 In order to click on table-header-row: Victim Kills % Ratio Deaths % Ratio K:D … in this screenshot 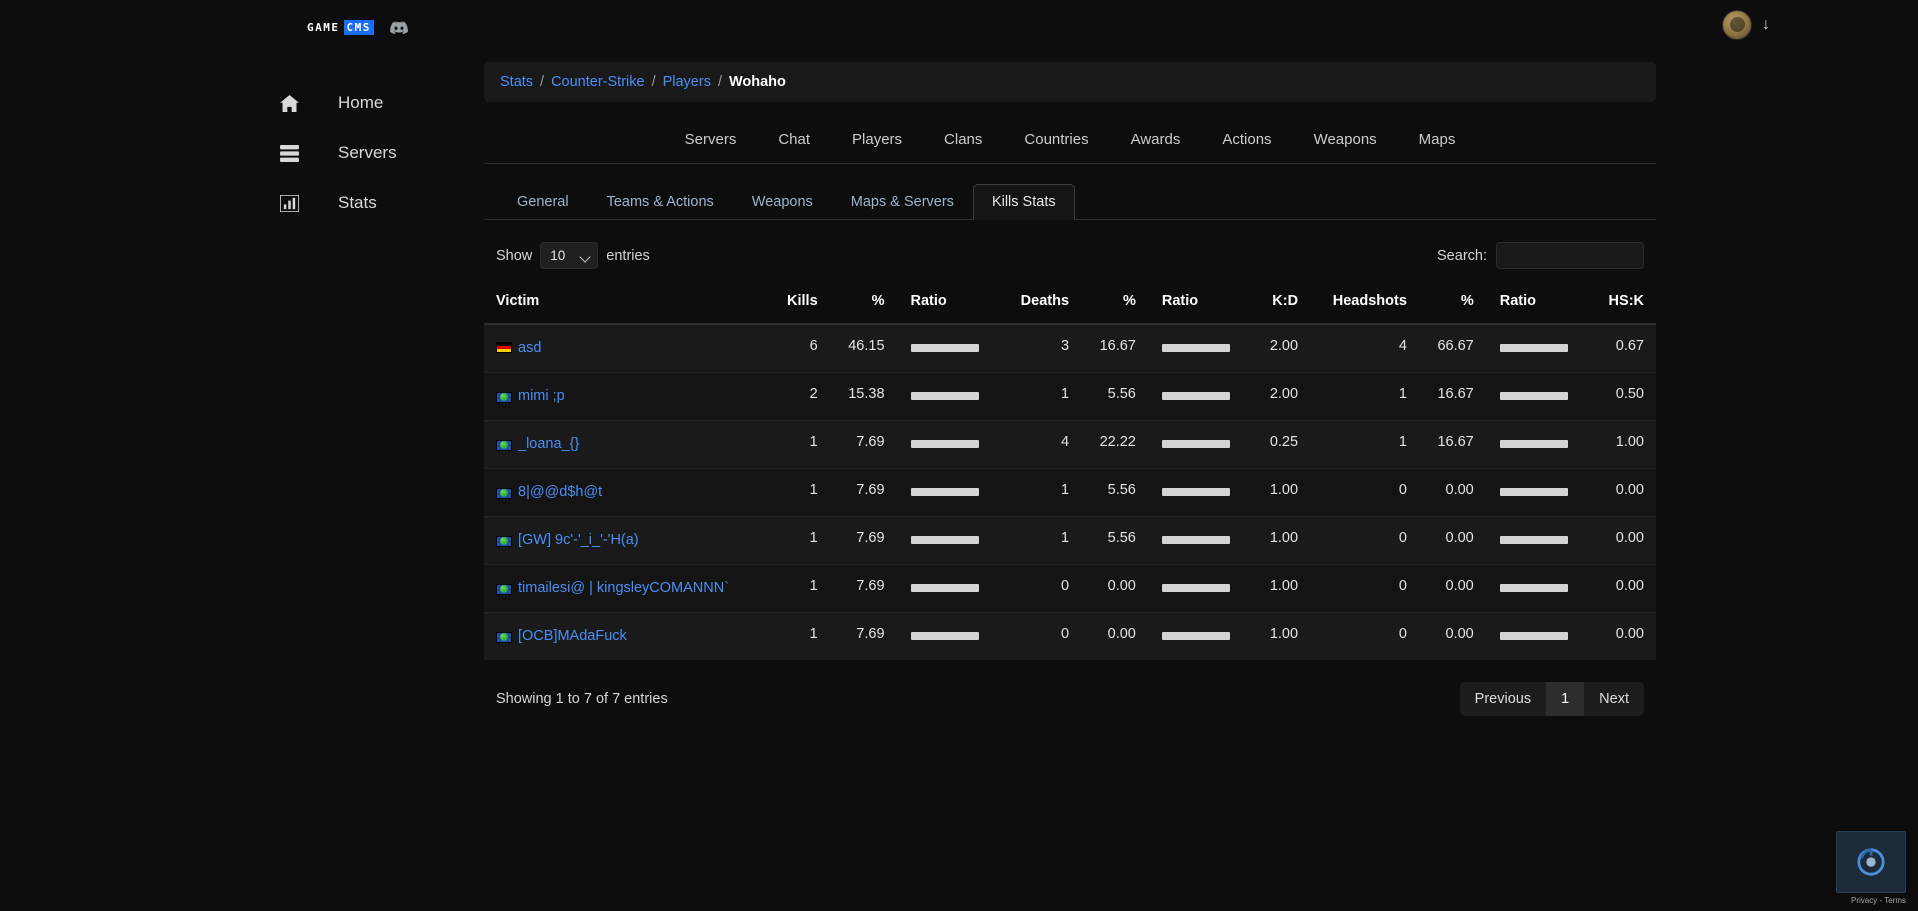, I will do `click(1070, 304)`.